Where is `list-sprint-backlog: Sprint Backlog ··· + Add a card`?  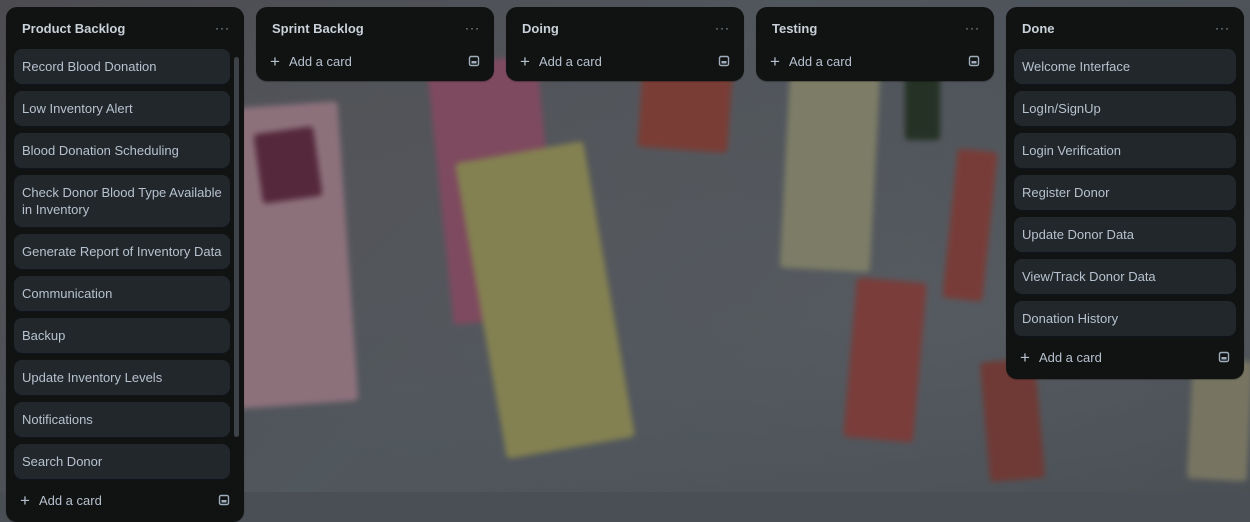
list-sprint-backlog: Sprint Backlog ··· + Add a card is located at coordinates (375, 44).